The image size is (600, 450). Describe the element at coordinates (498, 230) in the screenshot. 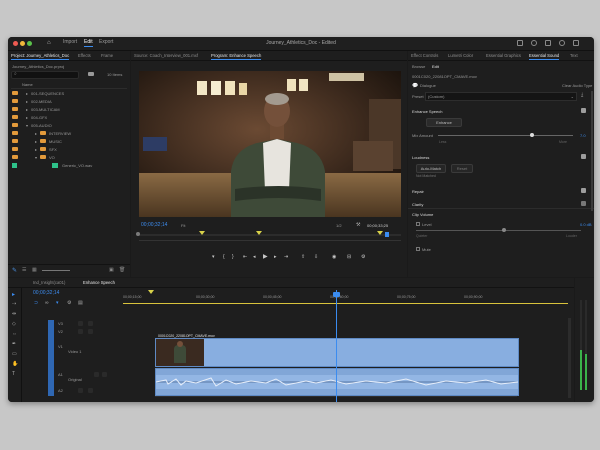

I see `level-slider` at that location.